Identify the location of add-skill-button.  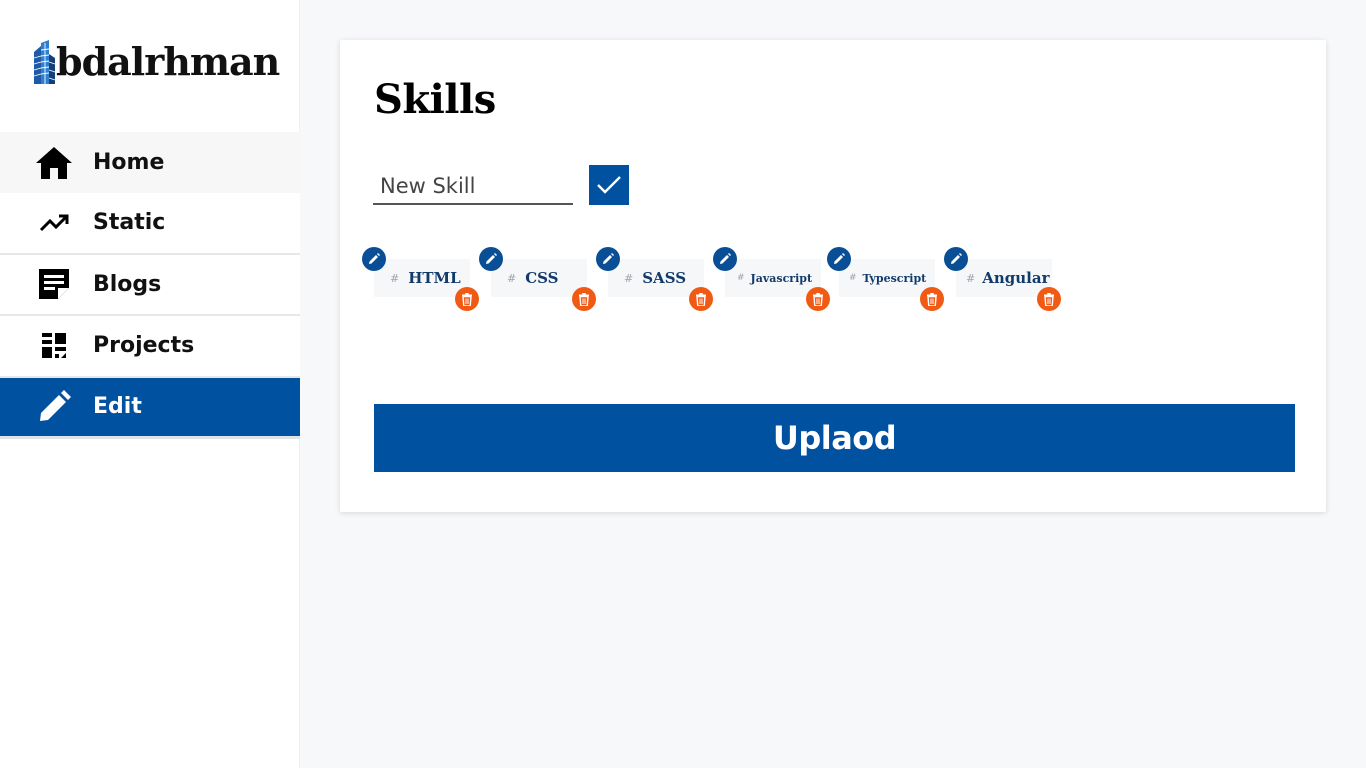
(609, 185).